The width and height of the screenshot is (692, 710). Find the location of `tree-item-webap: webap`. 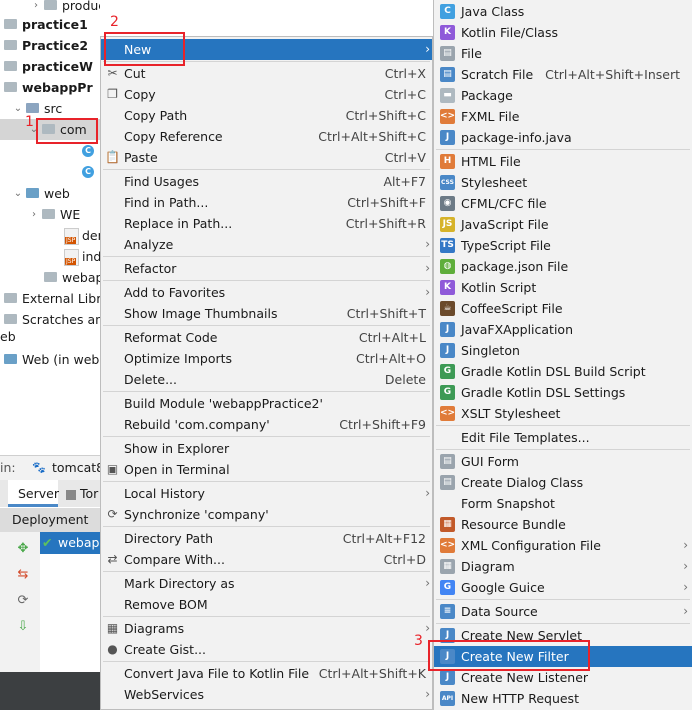

tree-item-webap: webap is located at coordinates (50, 277).